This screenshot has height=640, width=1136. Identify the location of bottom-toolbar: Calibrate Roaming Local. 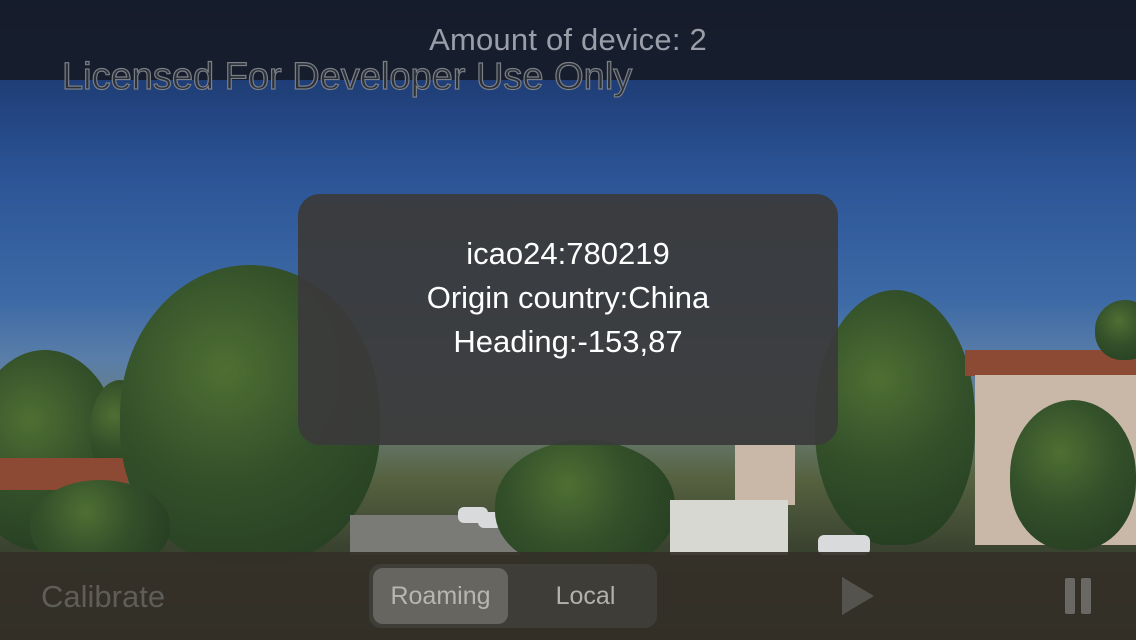
(568, 596).